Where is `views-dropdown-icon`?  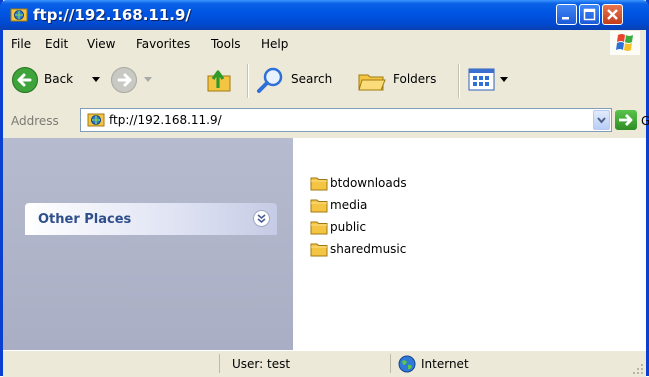
views-dropdown-icon is located at coordinates (504, 80).